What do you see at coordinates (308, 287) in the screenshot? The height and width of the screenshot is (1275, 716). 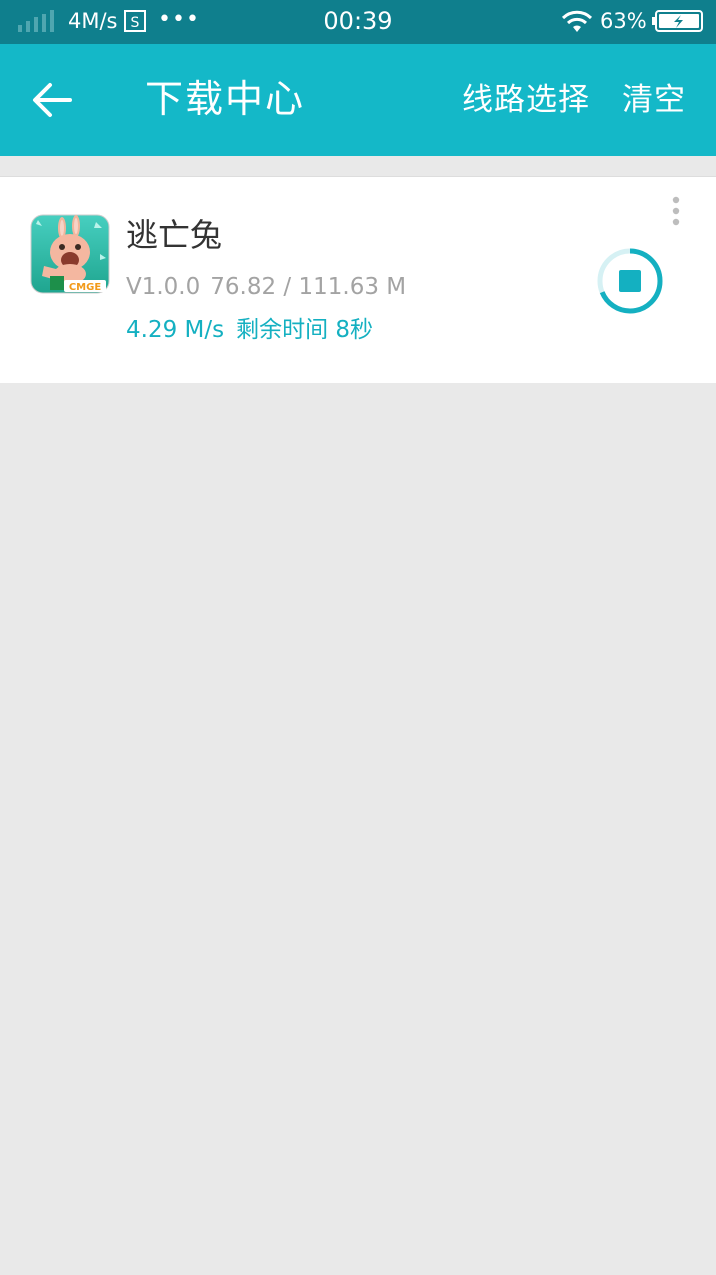 I see `download-size: 76.82 / 111.63 M` at bounding box center [308, 287].